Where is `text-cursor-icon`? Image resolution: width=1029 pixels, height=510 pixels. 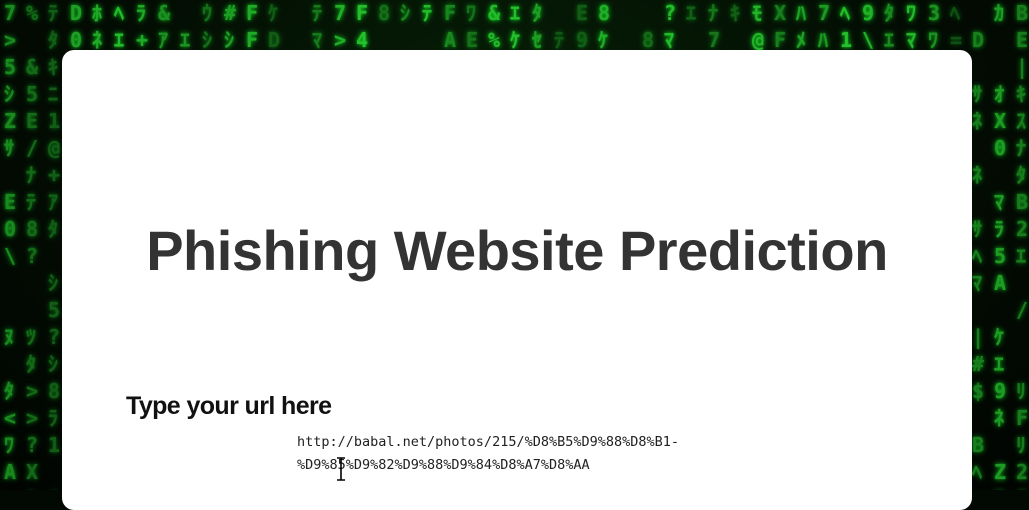 text-cursor-icon is located at coordinates (341, 469).